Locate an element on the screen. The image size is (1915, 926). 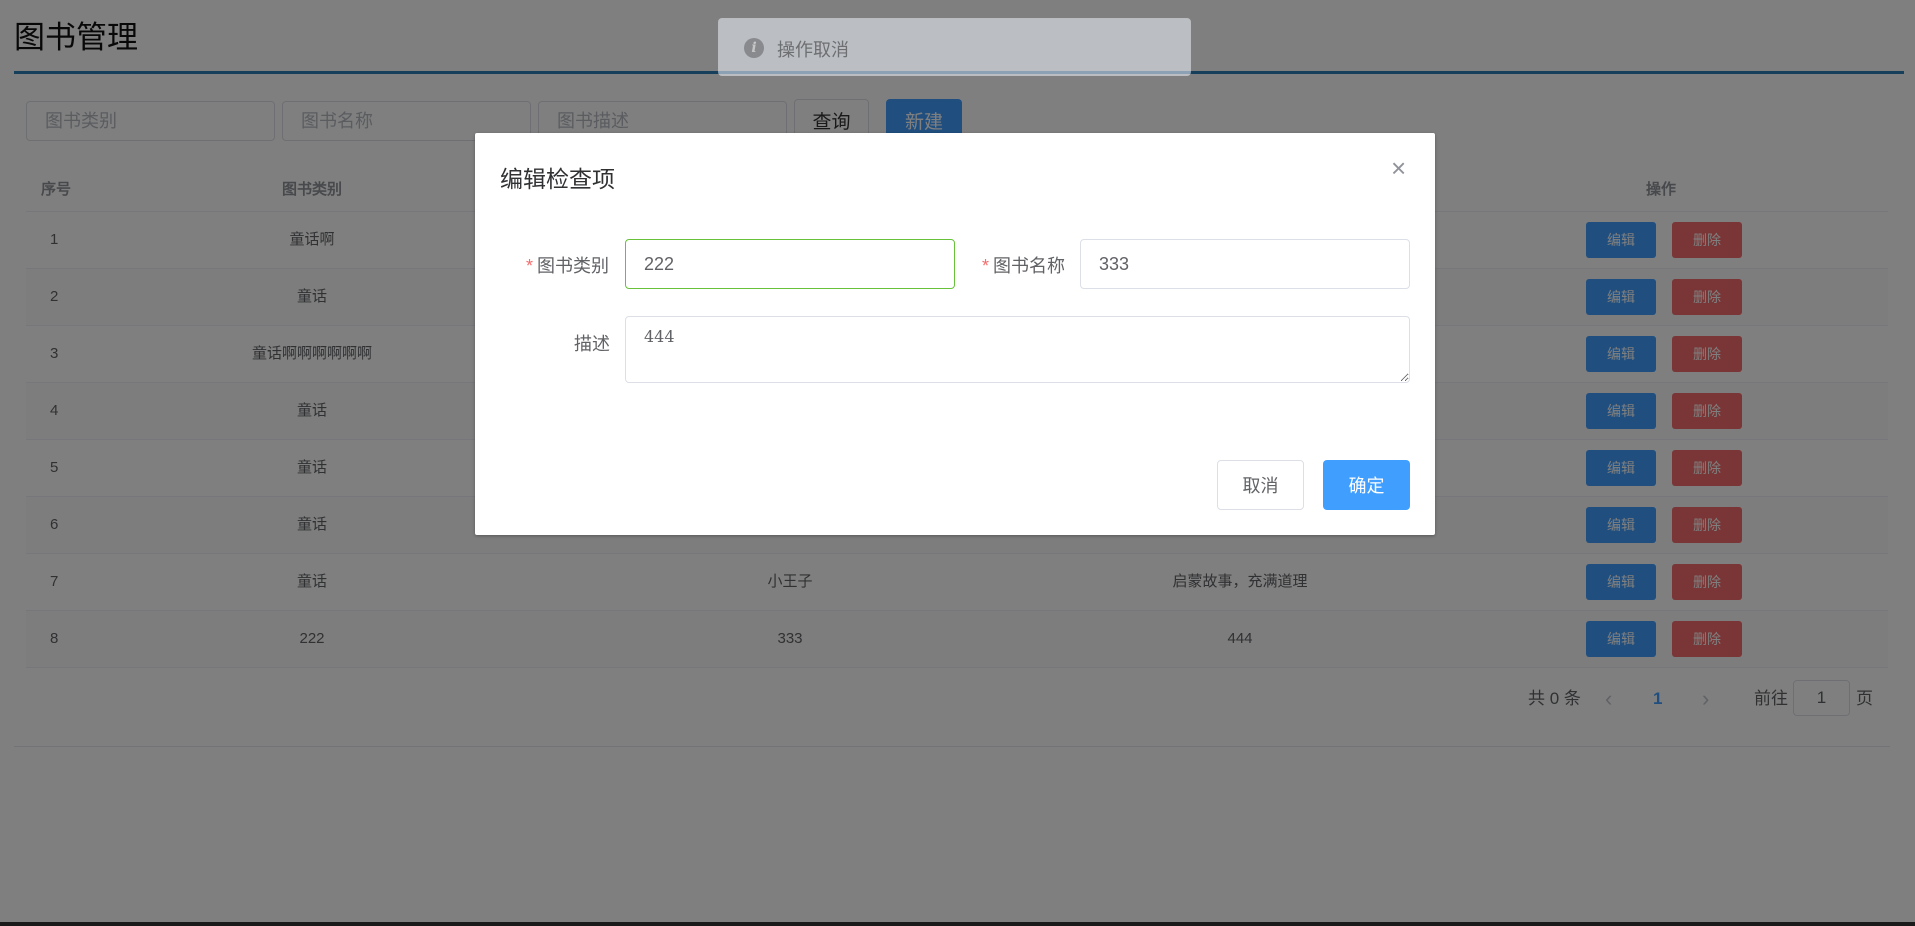
close-icon: × is located at coordinates (1398, 168).